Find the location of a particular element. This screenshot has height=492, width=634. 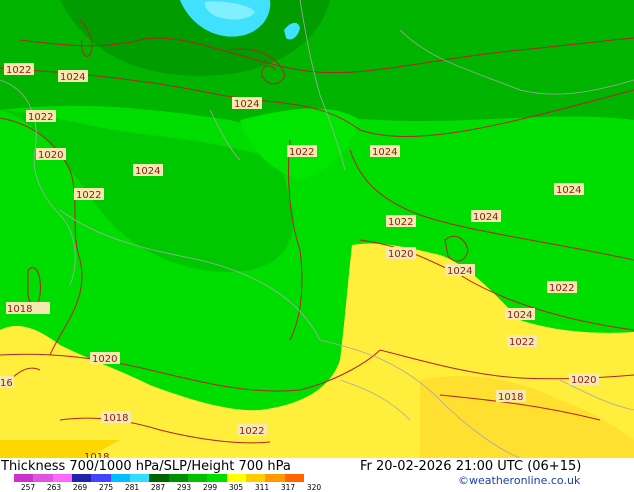

credit-link: ©weatheronline.co.uk is located at coordinates (519, 480).